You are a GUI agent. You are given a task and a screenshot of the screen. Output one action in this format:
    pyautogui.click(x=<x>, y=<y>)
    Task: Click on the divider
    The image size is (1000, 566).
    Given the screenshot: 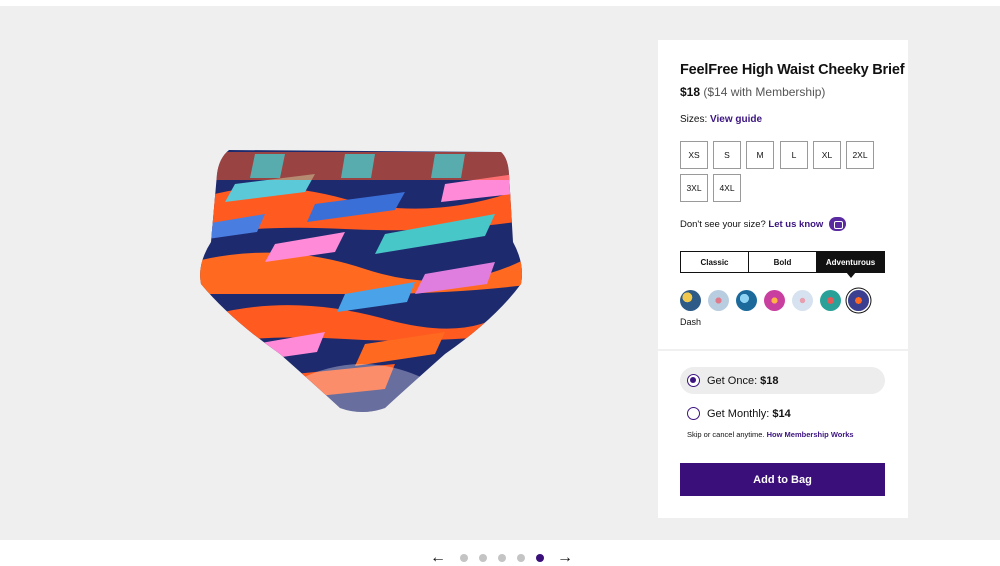 What is the action you would take?
    pyautogui.click(x=783, y=350)
    